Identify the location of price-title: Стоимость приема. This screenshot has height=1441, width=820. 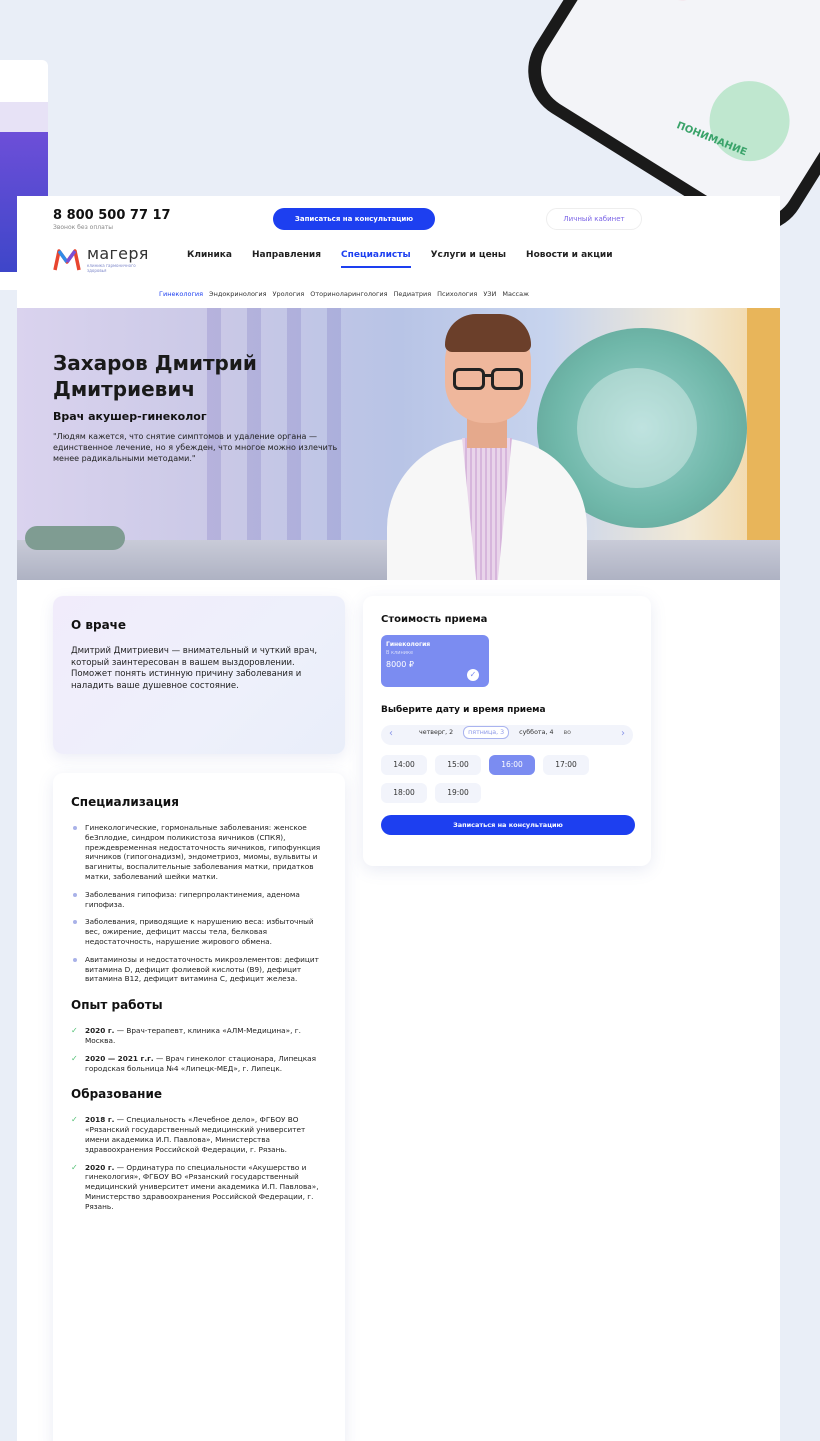
(434, 619).